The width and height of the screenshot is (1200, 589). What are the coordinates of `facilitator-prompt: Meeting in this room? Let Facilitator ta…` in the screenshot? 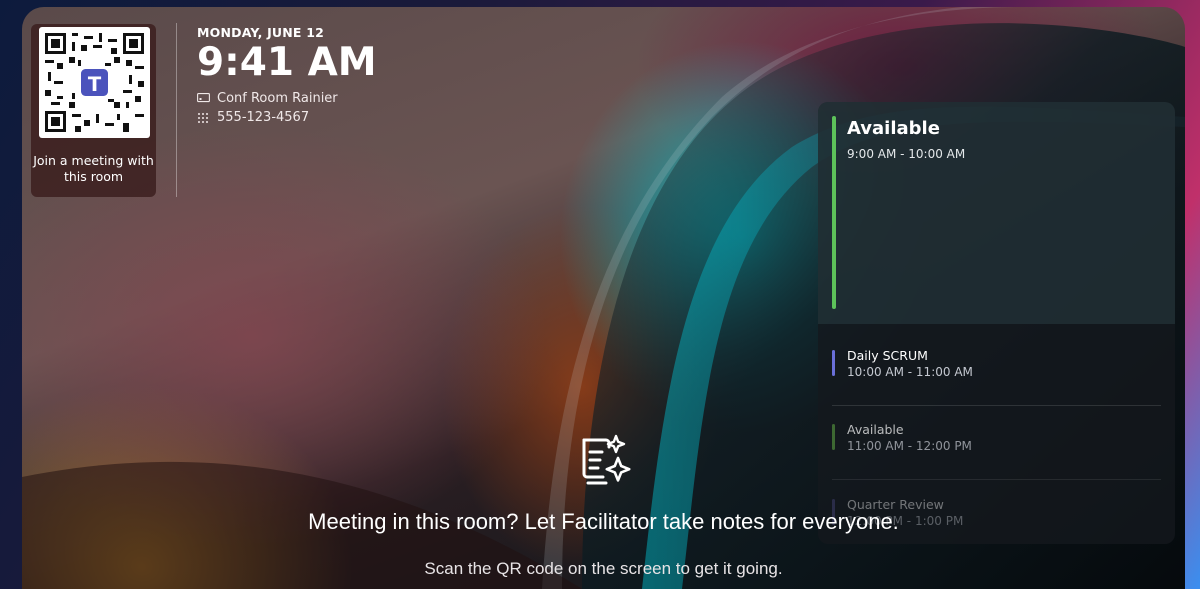 It's located at (603, 521).